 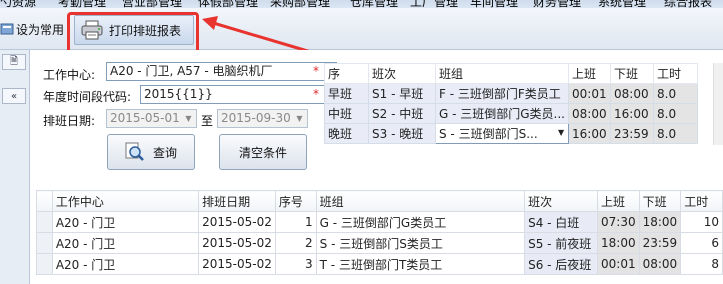 I want to click on menu-item: 勺资源, so click(x=18, y=4).